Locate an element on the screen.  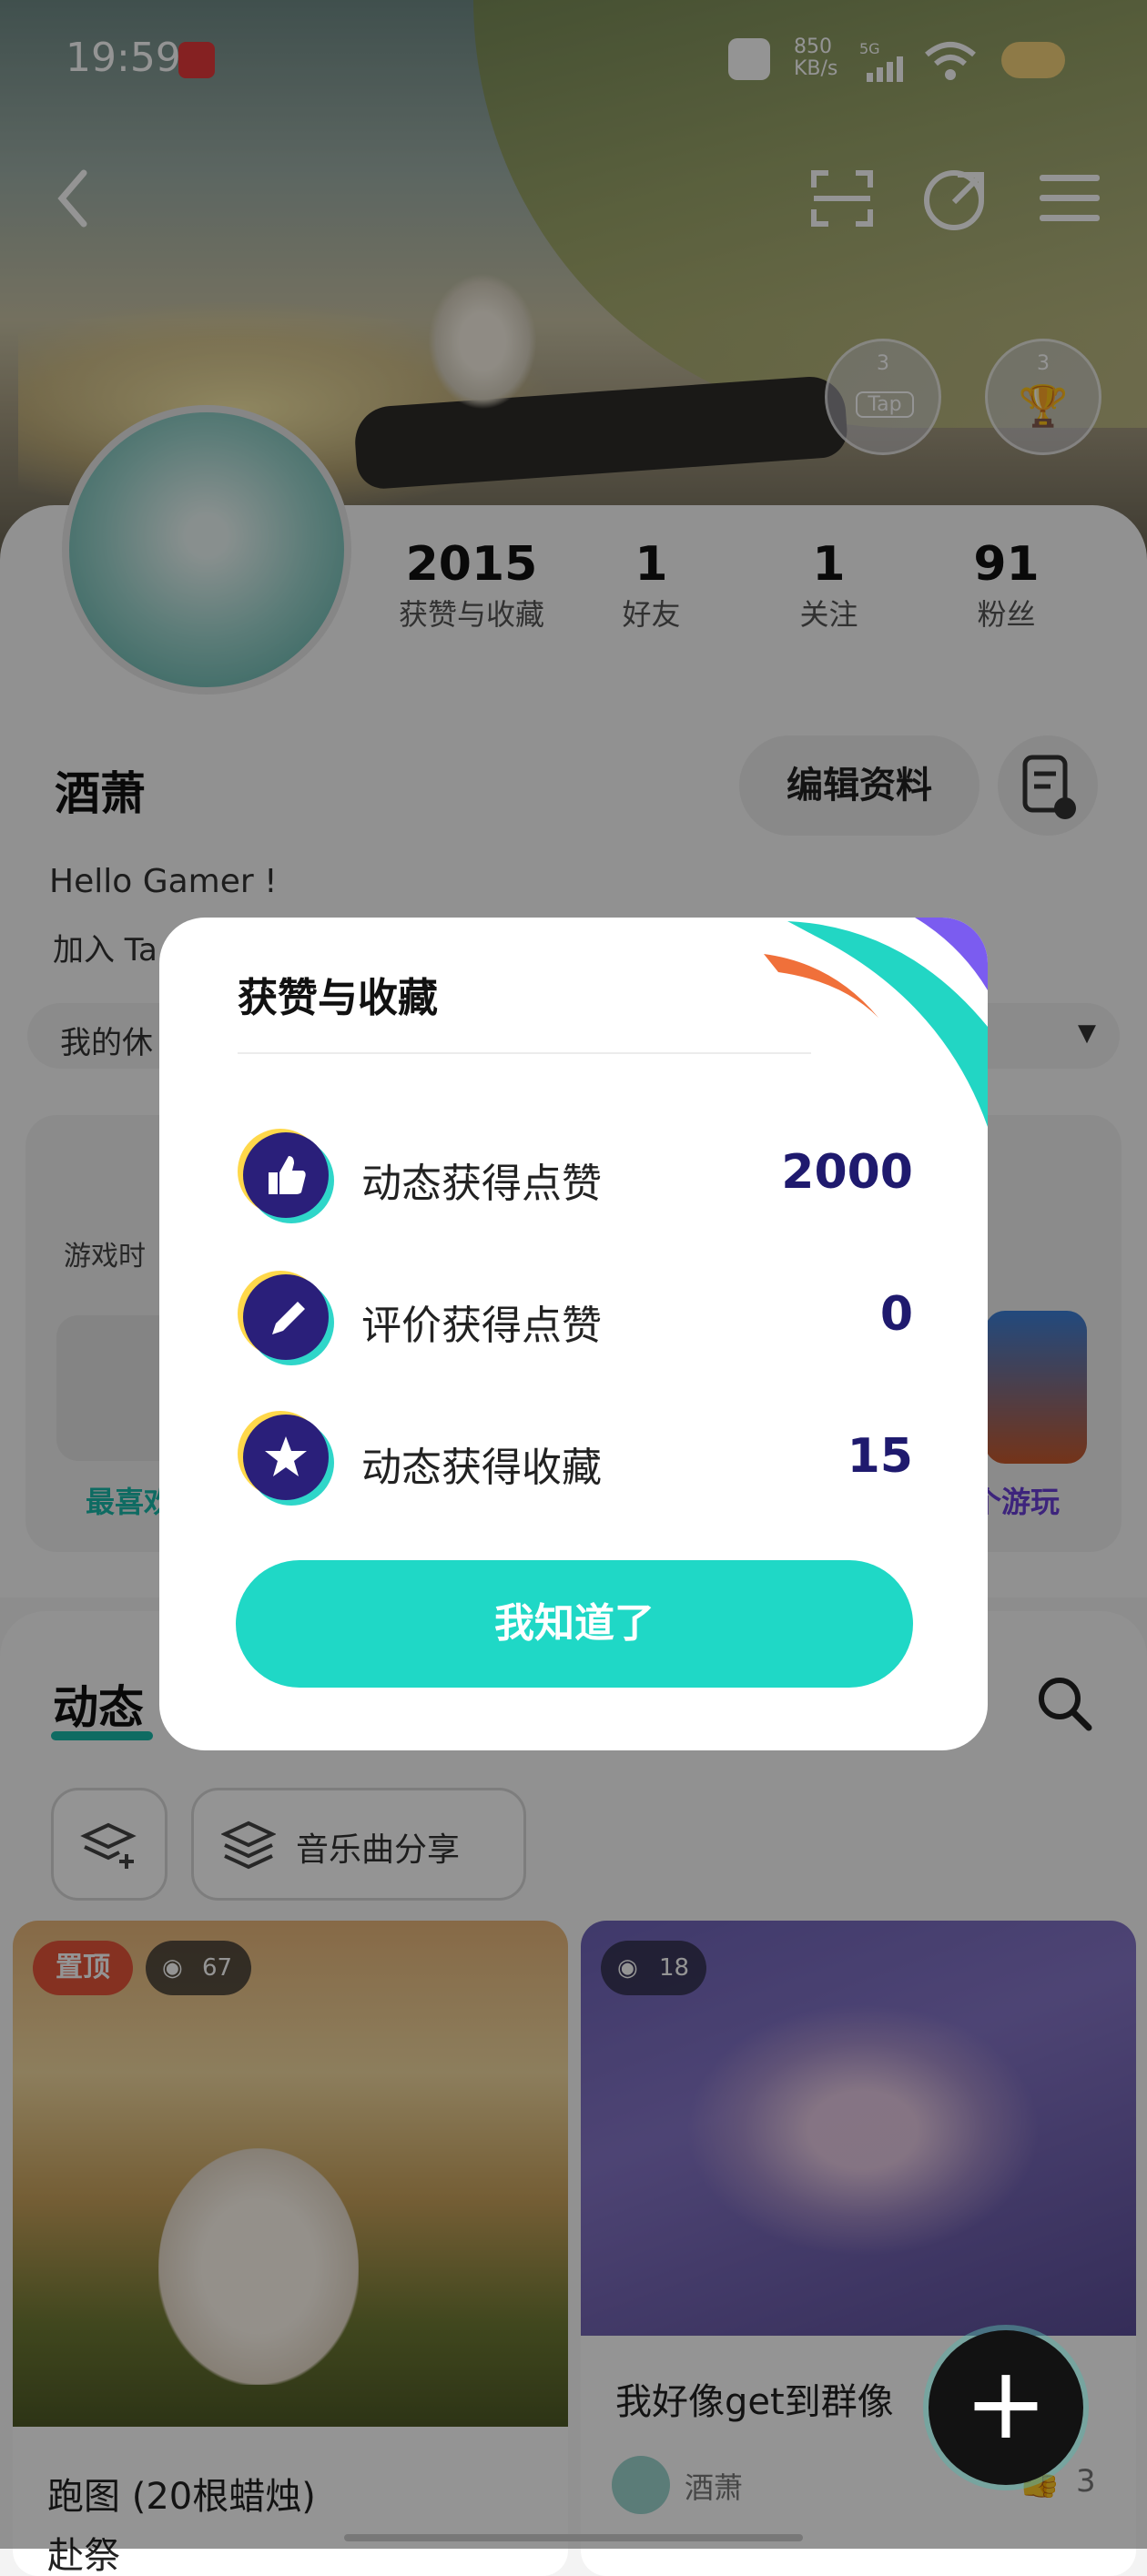
thumbs-up-icon is located at coordinates (286, 1175).